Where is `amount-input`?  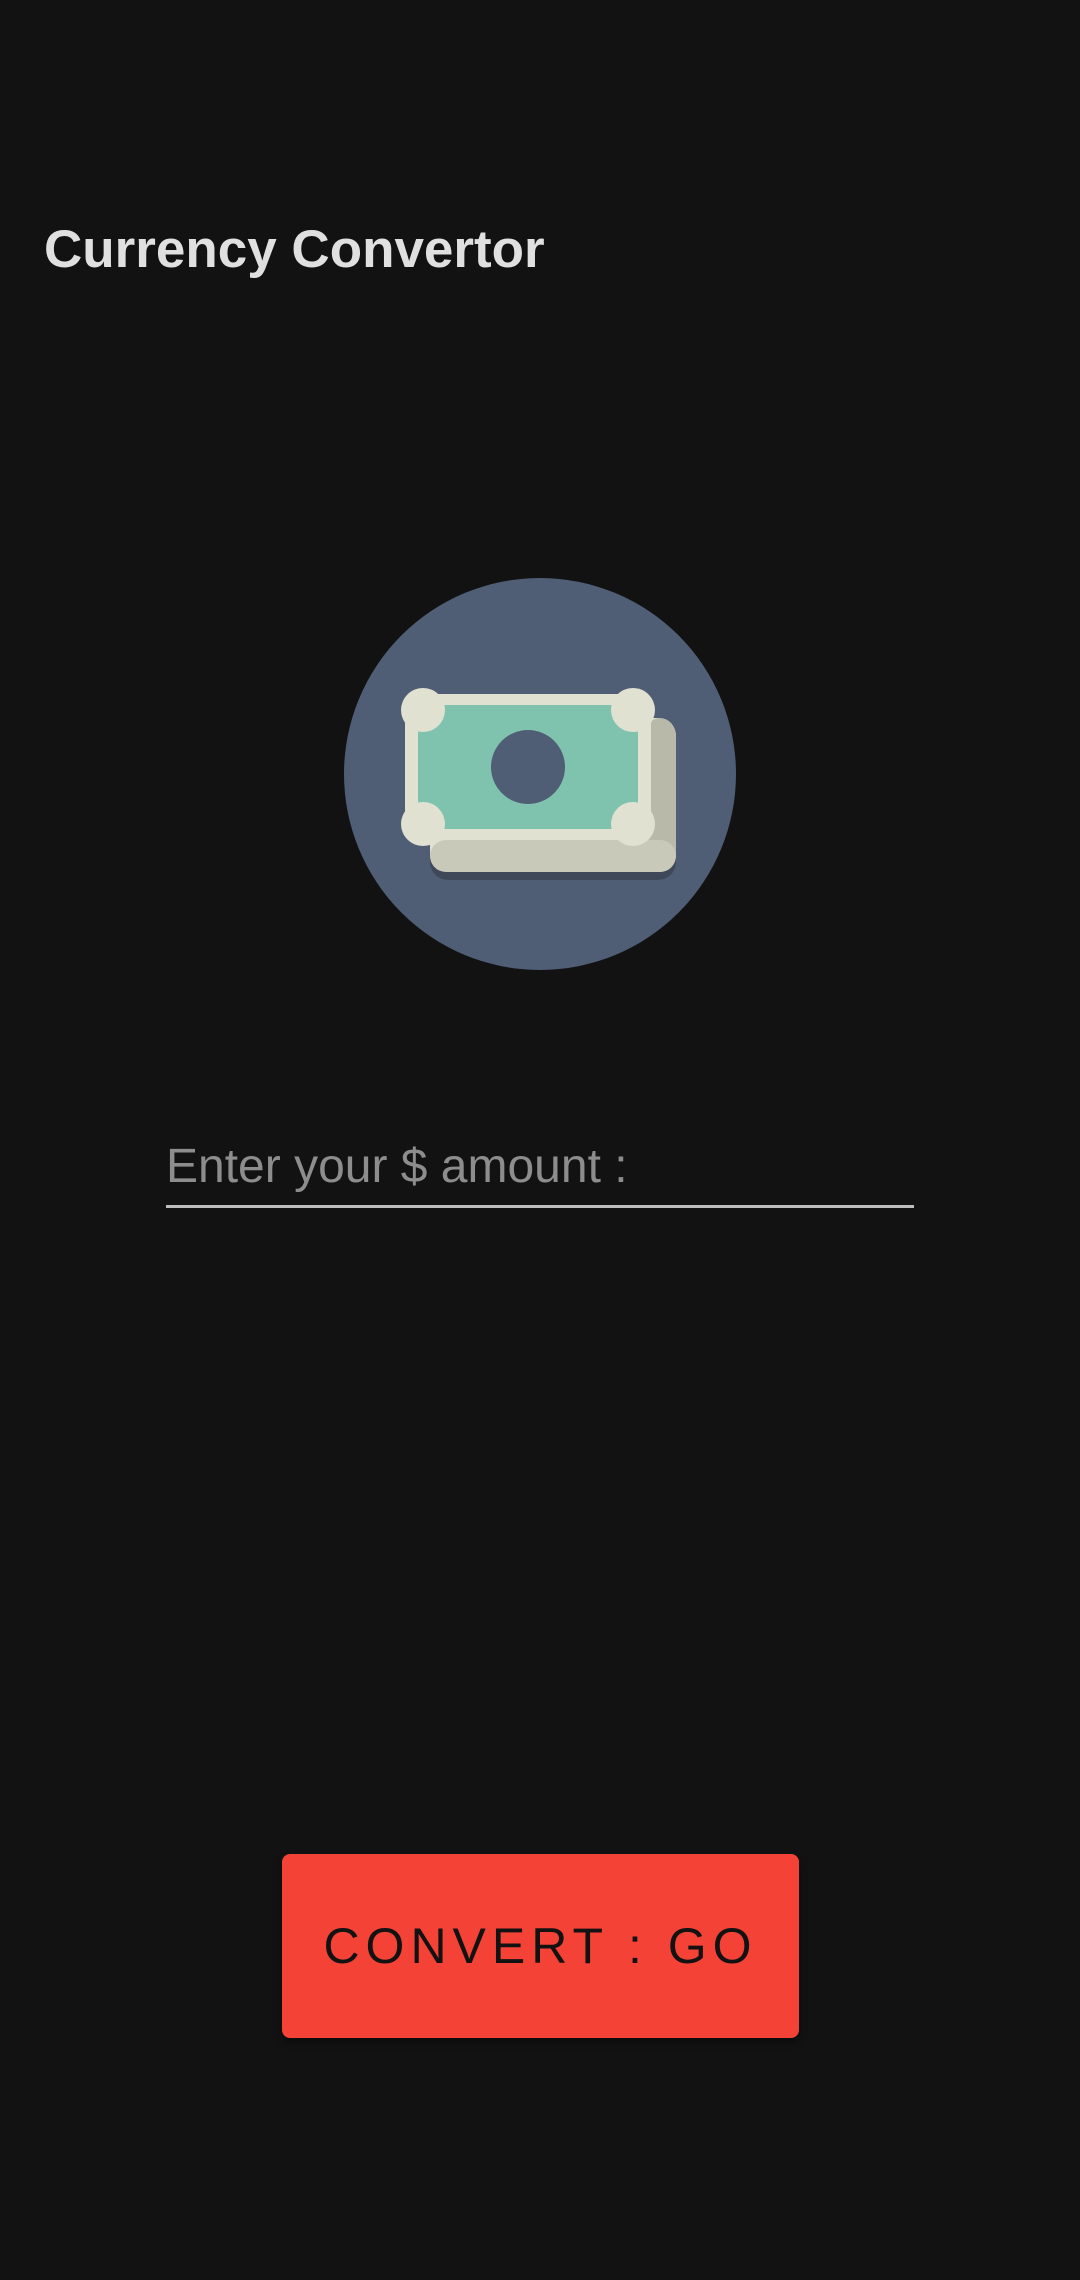
amount-input is located at coordinates (540, 1168).